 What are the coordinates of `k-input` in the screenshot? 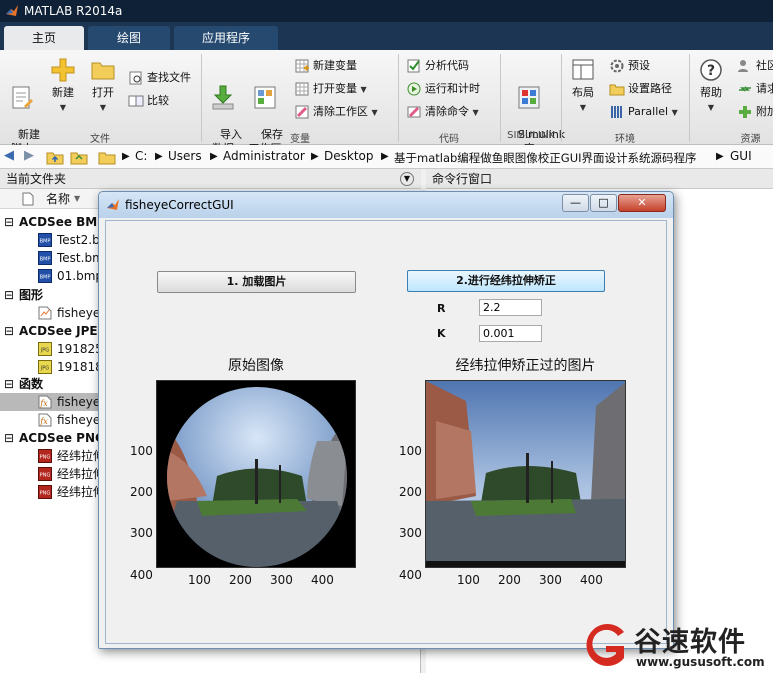 It's located at (510, 333).